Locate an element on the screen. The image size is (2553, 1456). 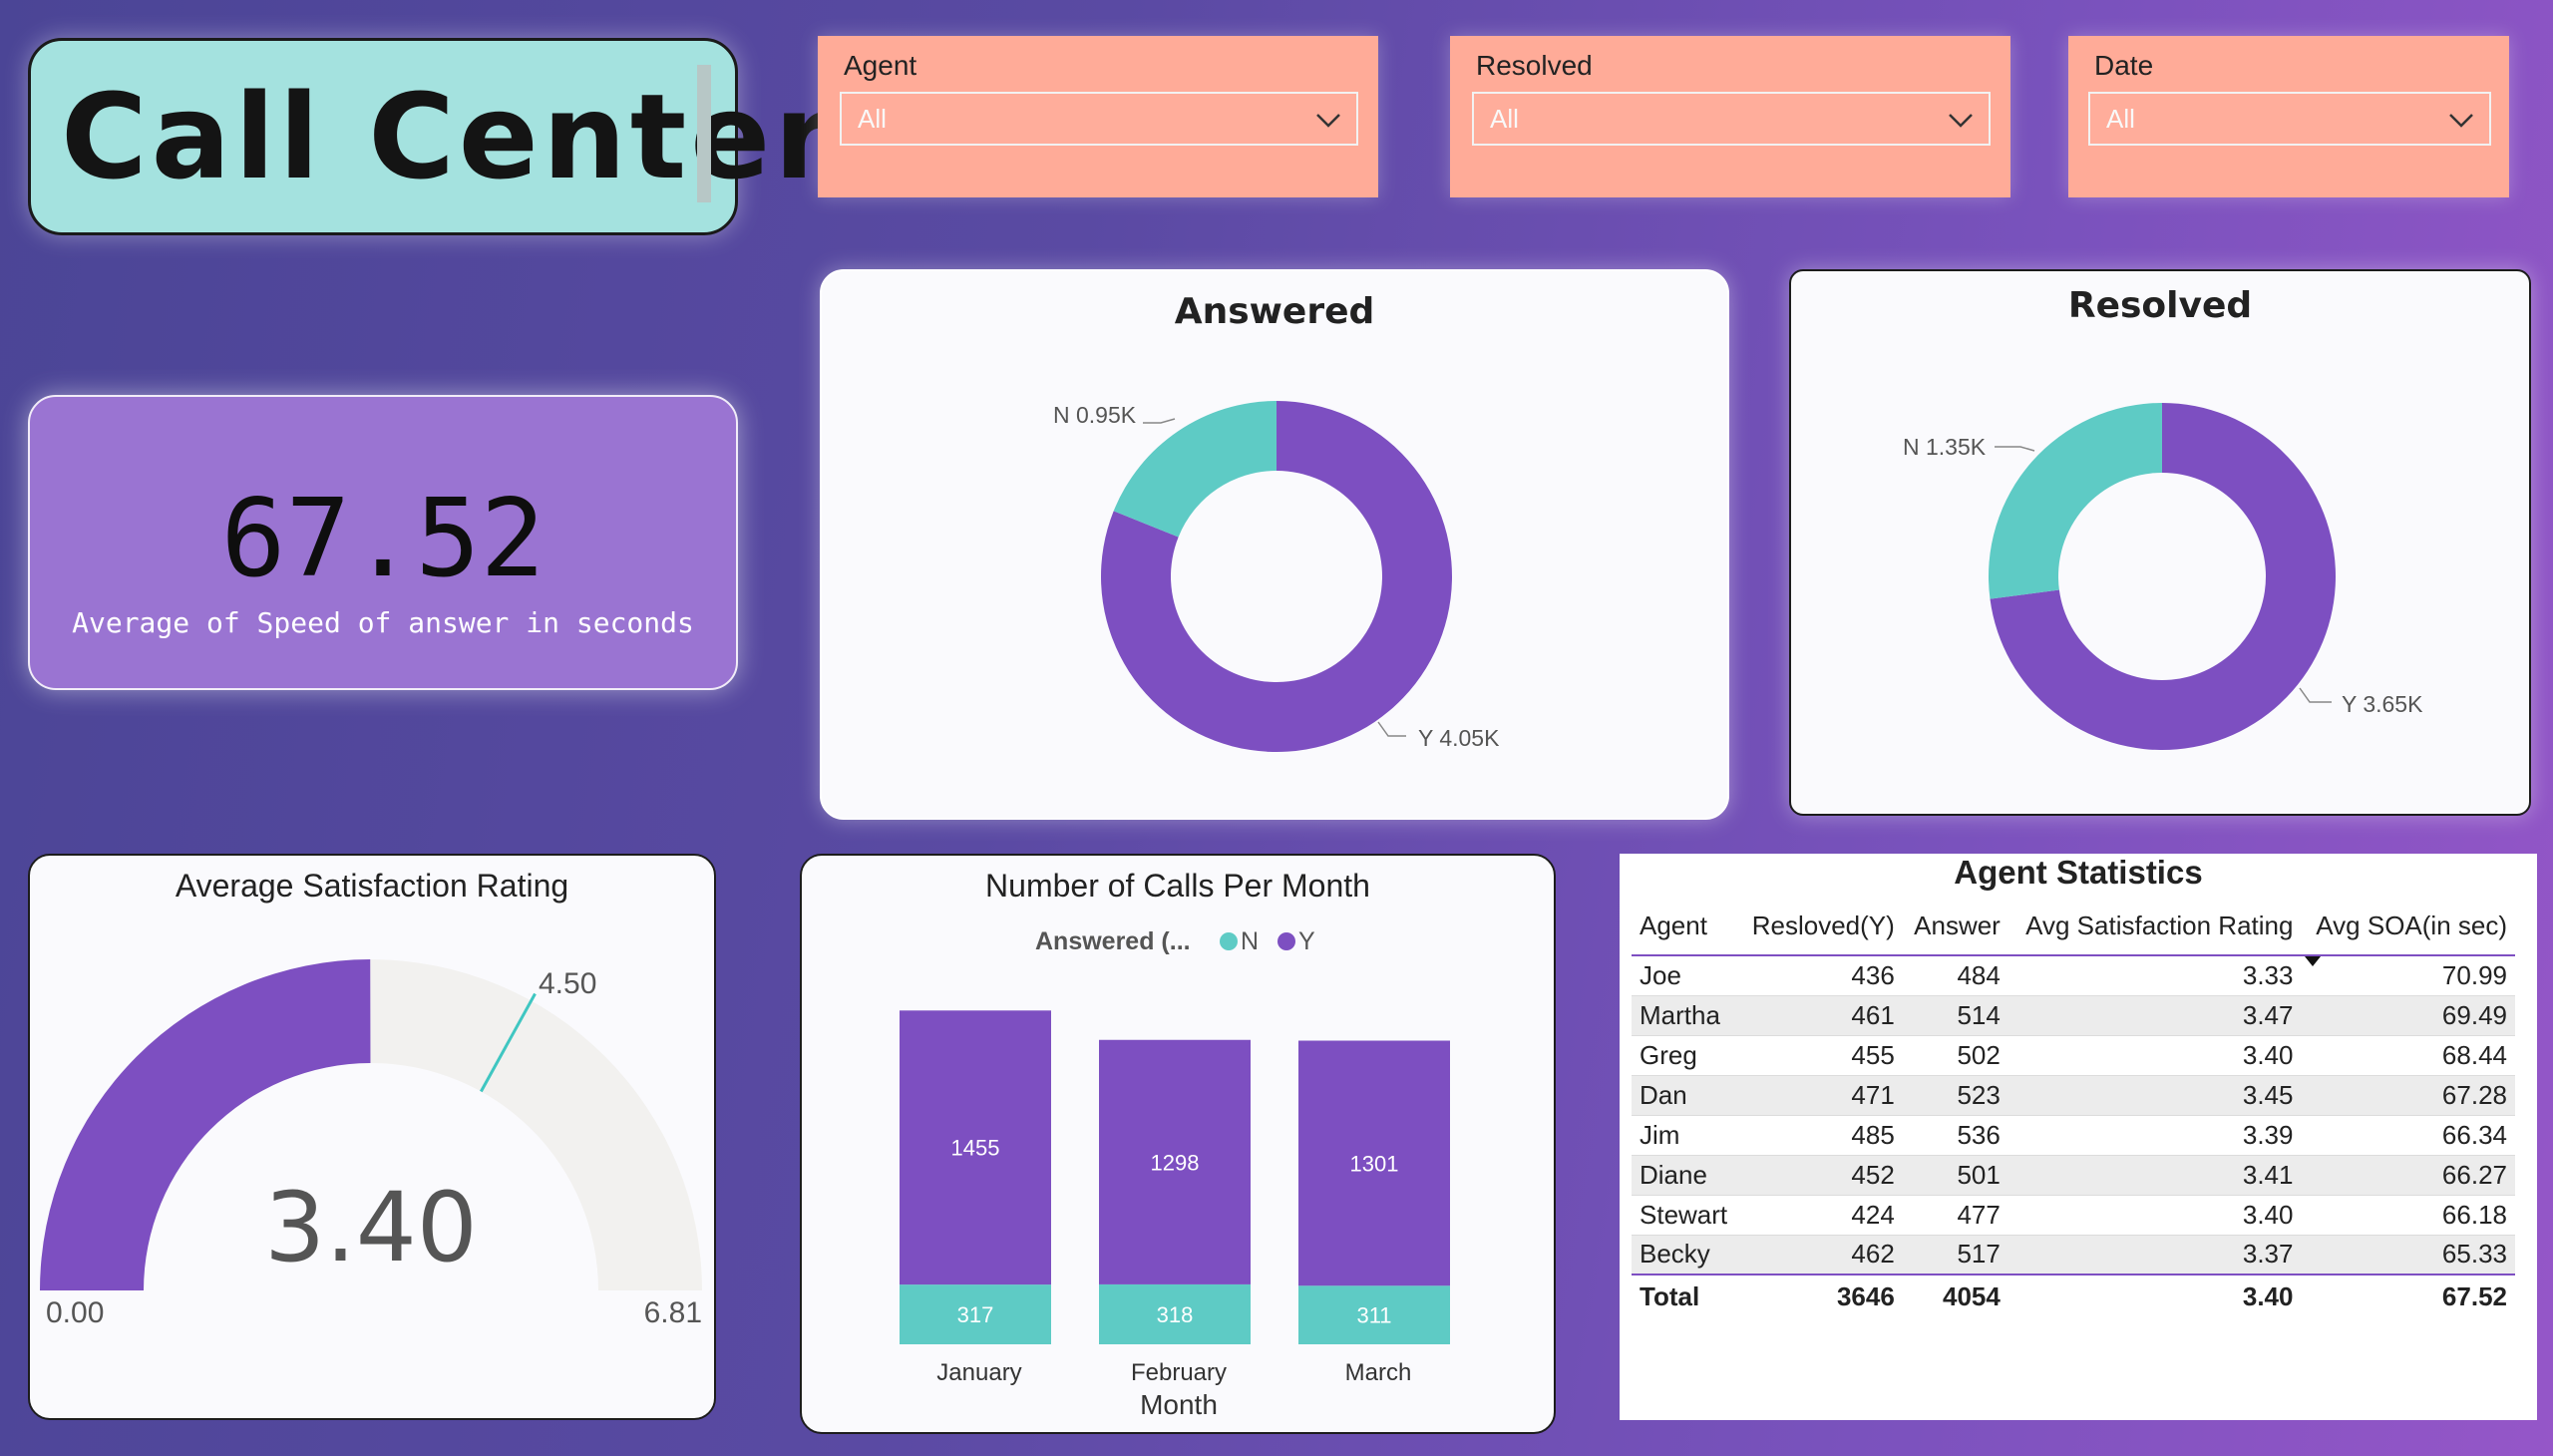
table-cell: 70.99 is located at coordinates (2408, 975).